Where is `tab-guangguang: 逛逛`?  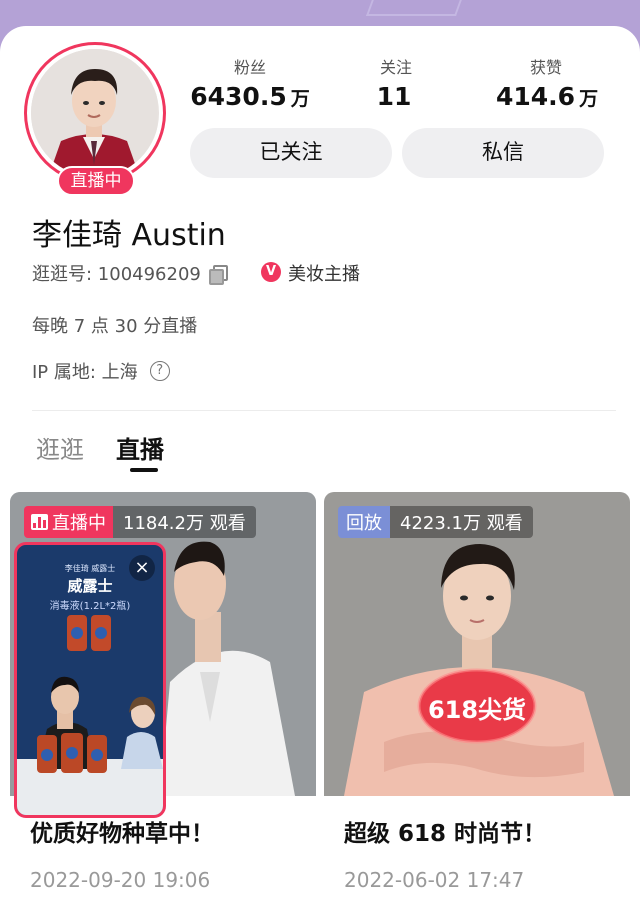 tab-guangguang: 逛逛 is located at coordinates (60, 447).